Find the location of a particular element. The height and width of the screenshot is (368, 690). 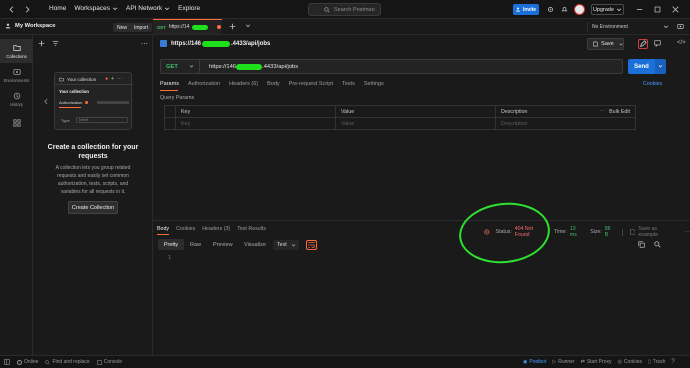

tab-request: GET https://14 is located at coordinates (187, 26).